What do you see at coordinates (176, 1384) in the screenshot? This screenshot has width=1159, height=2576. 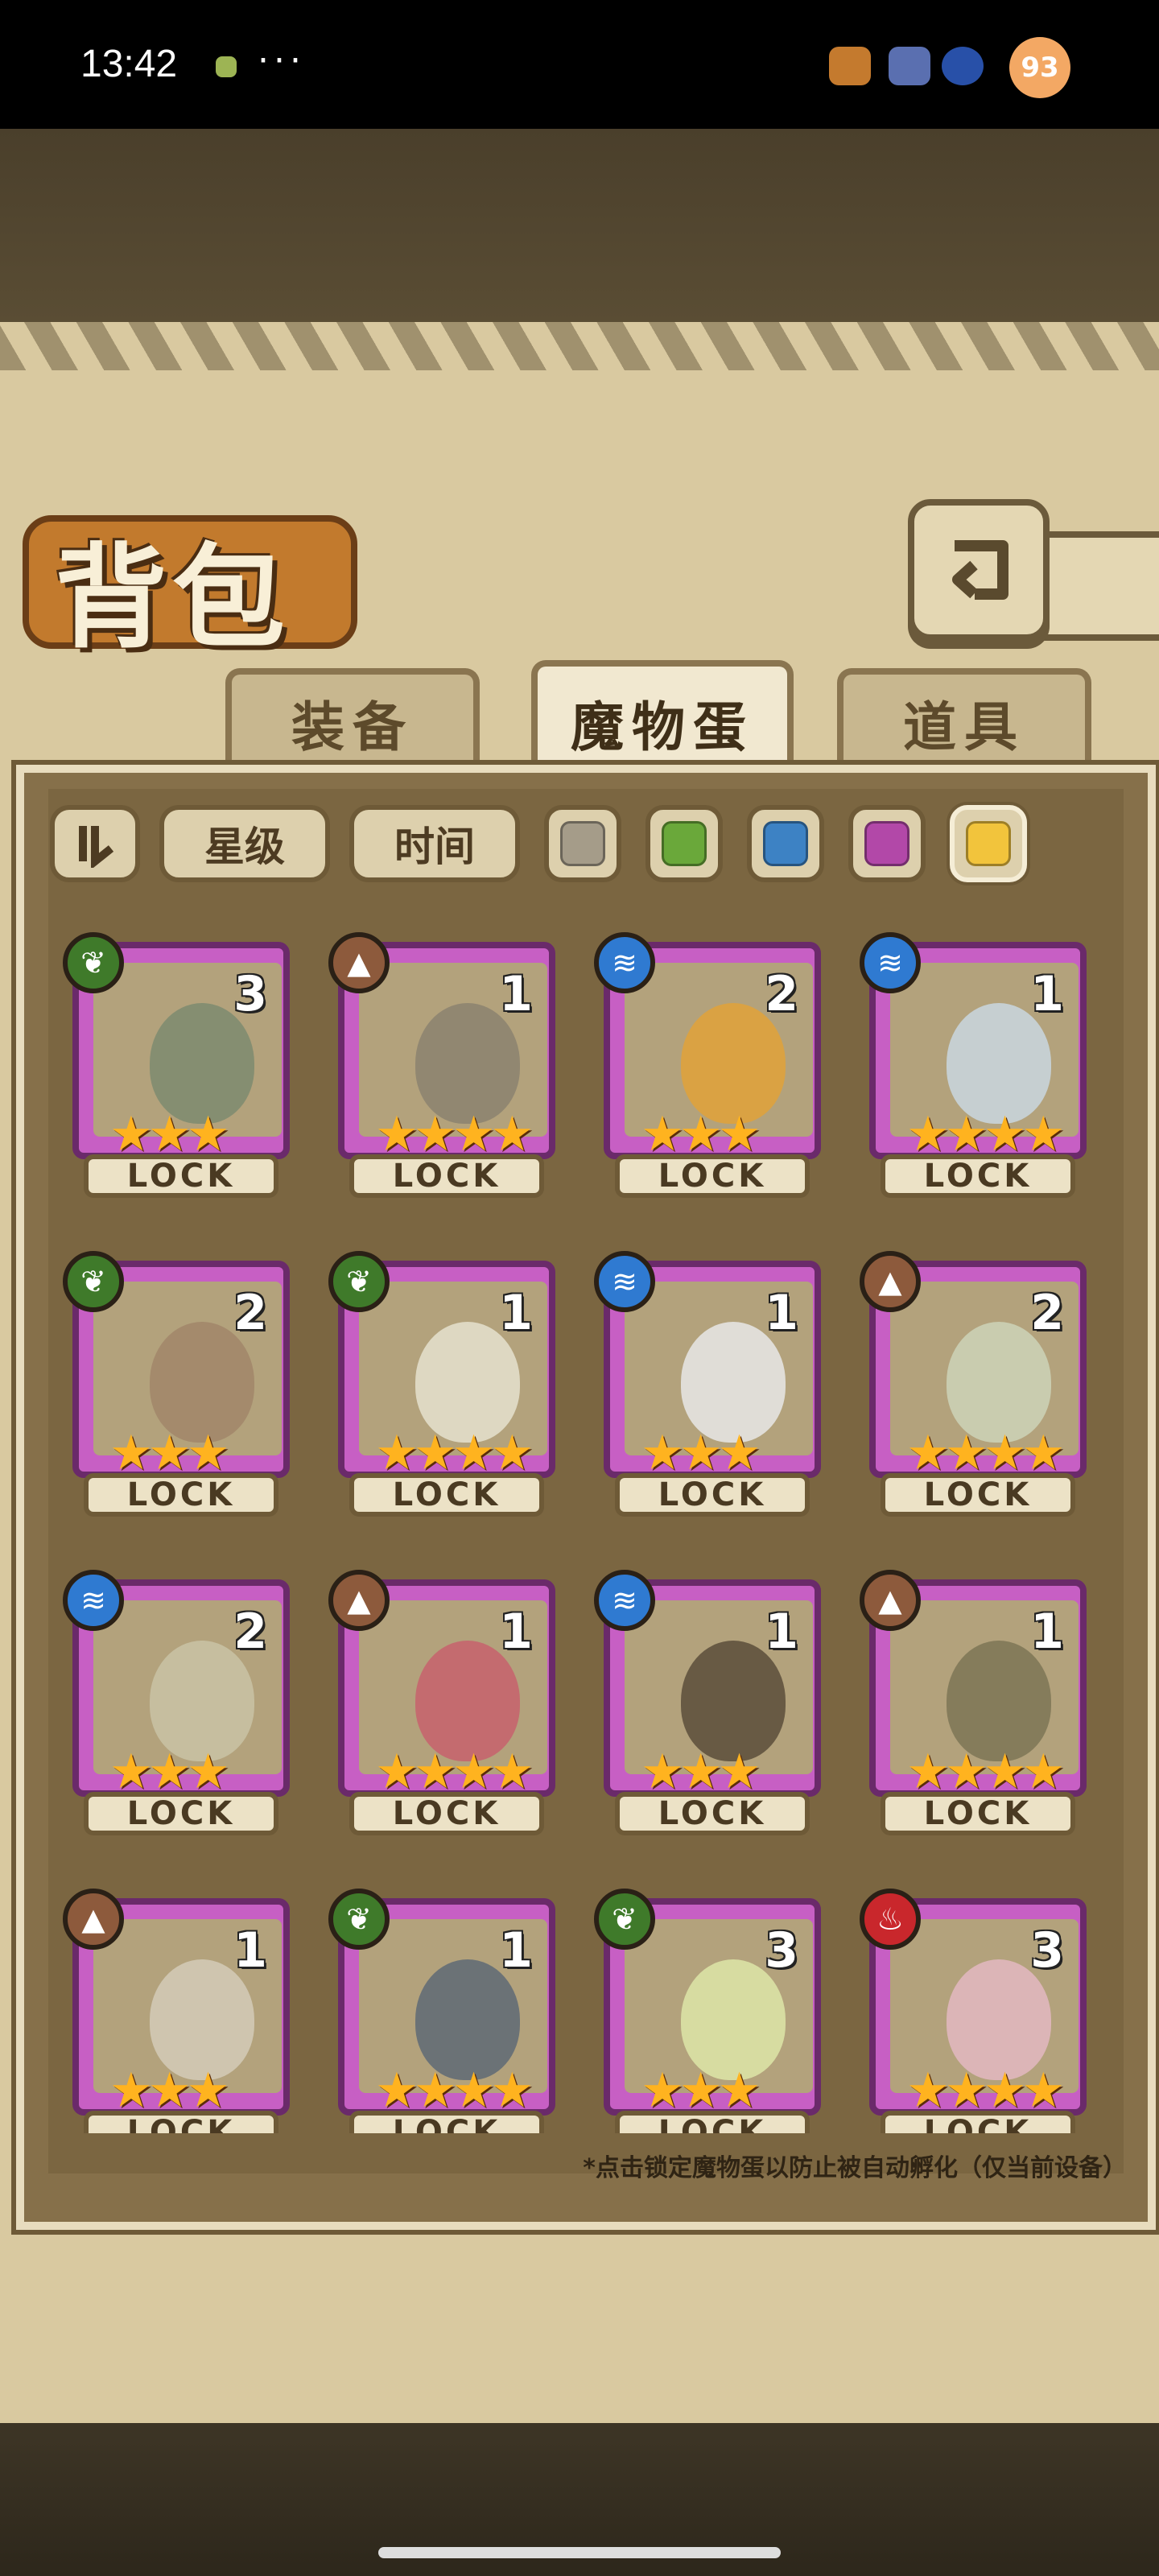 I see `egg-card: 2 ★★★ LOCK ❦` at bounding box center [176, 1384].